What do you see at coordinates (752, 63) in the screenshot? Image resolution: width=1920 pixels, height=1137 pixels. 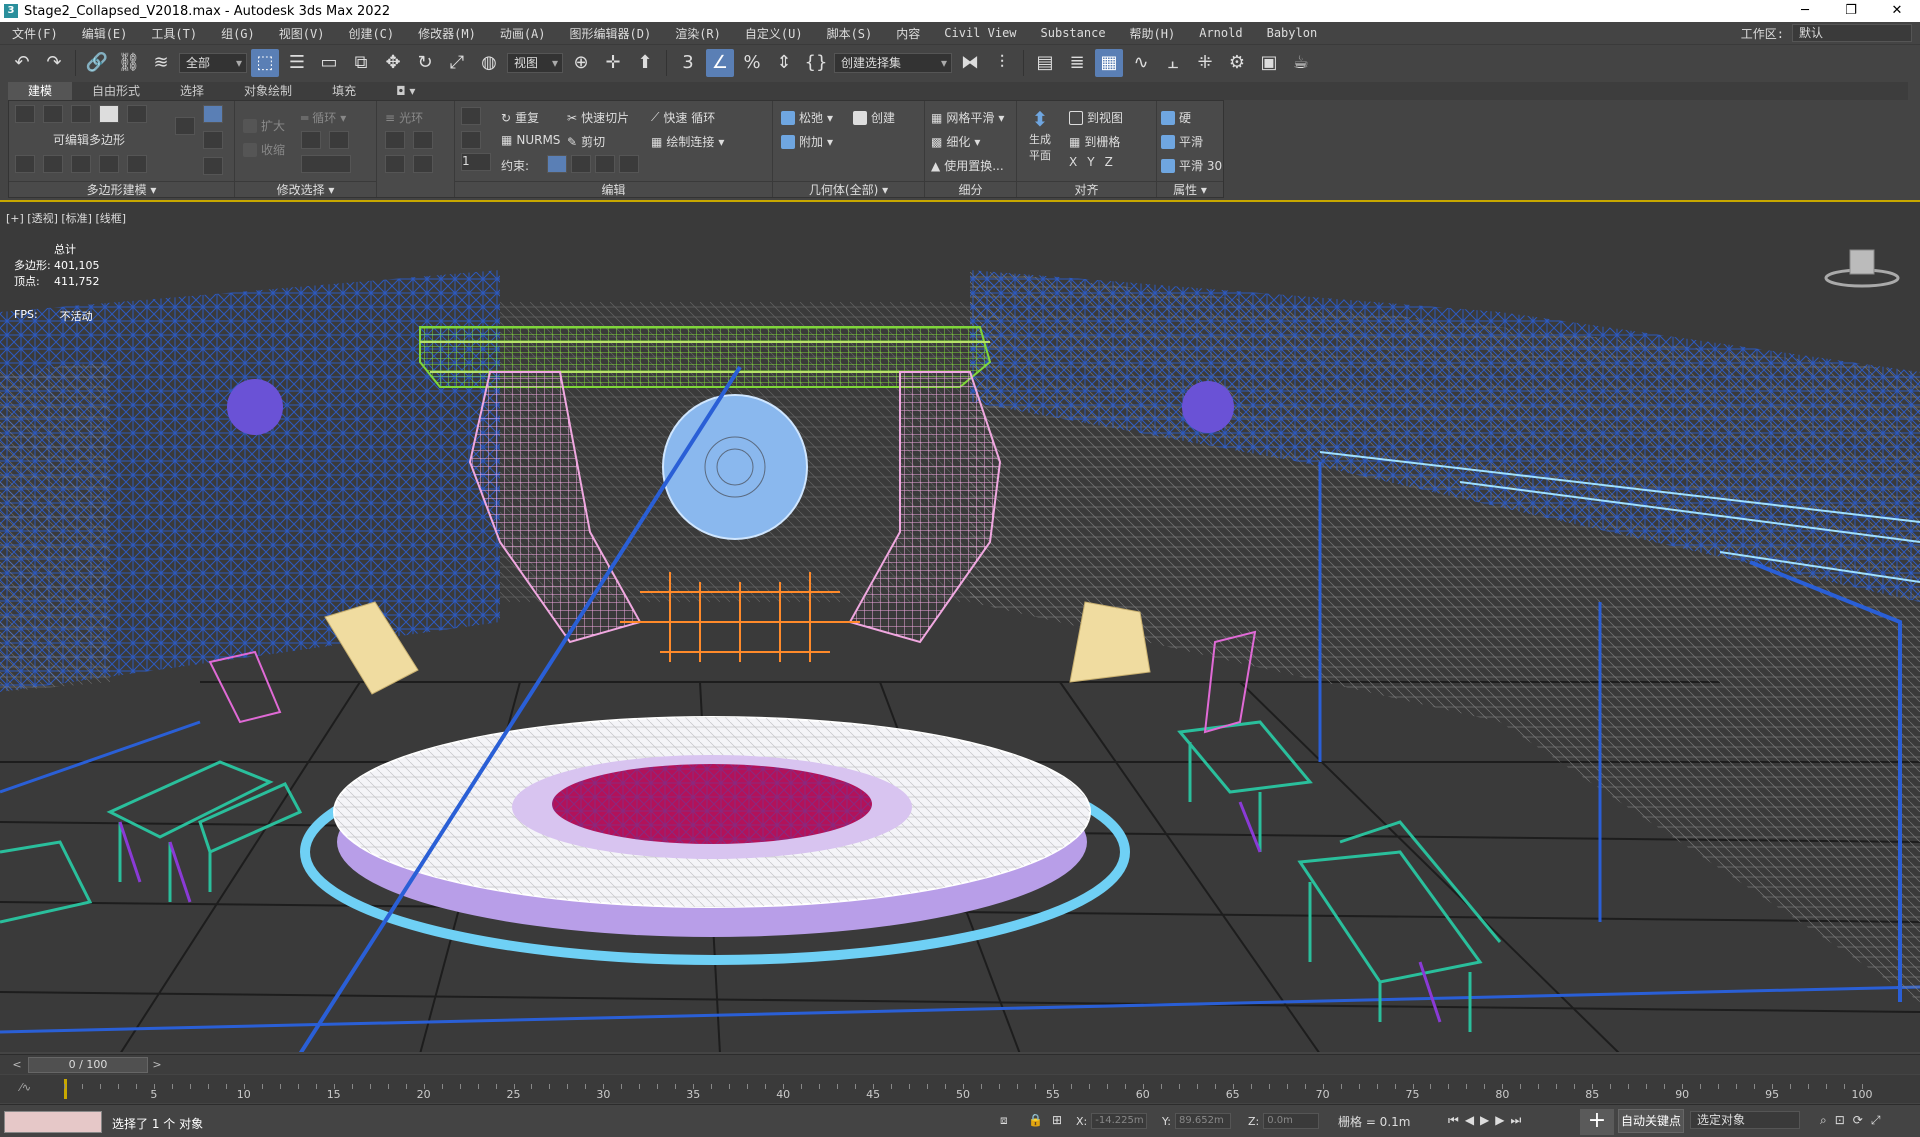 I see `percent-snap-icon: %` at bounding box center [752, 63].